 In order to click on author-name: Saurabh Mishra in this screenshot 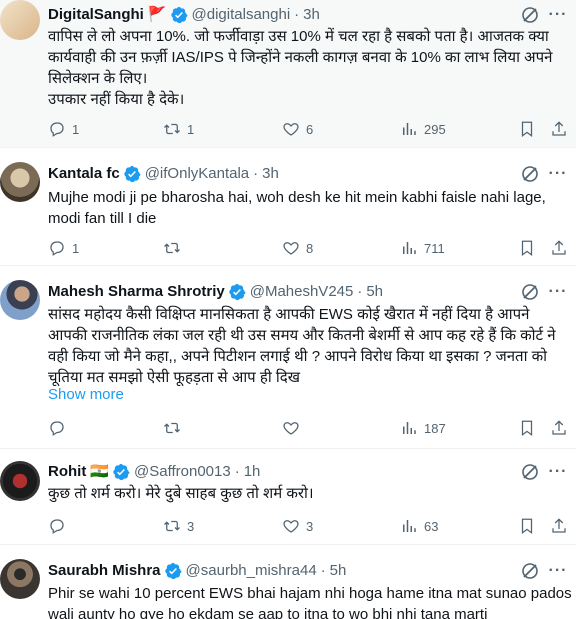, I will do `click(104, 571)`.